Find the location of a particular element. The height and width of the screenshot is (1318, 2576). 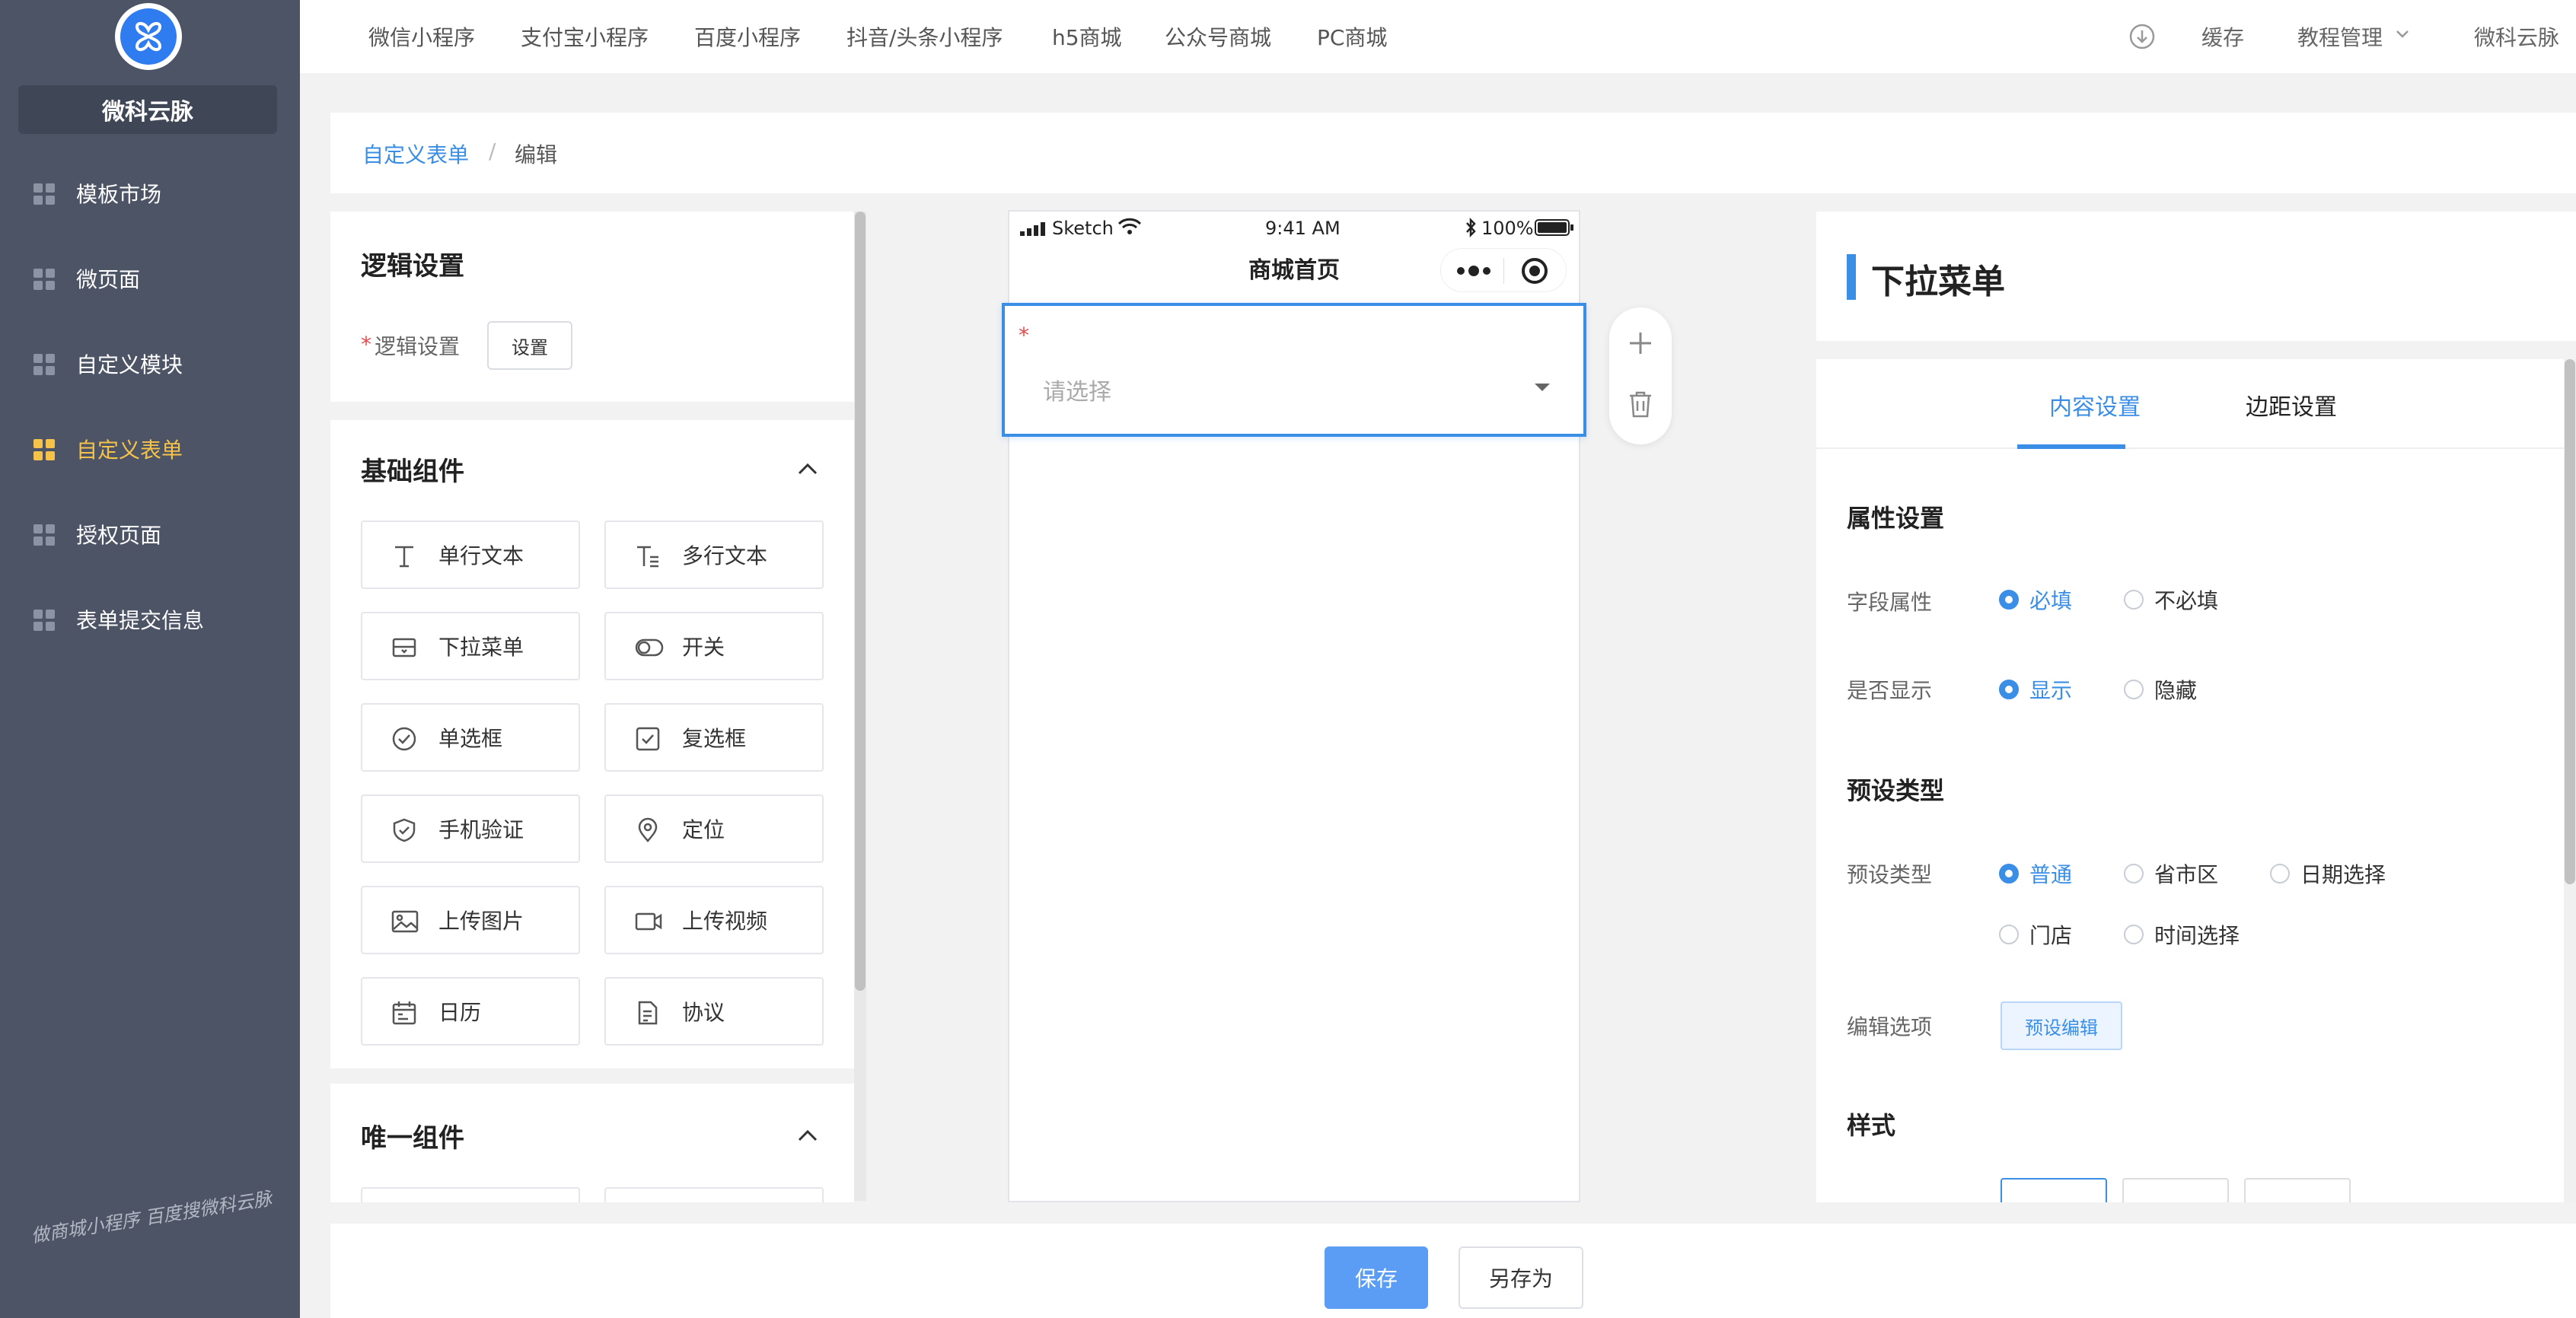

radio-icon is located at coordinates (404, 739).